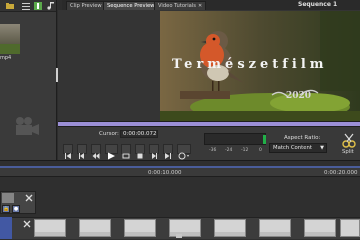  I want to click on split-label: Split, so click(348, 152).